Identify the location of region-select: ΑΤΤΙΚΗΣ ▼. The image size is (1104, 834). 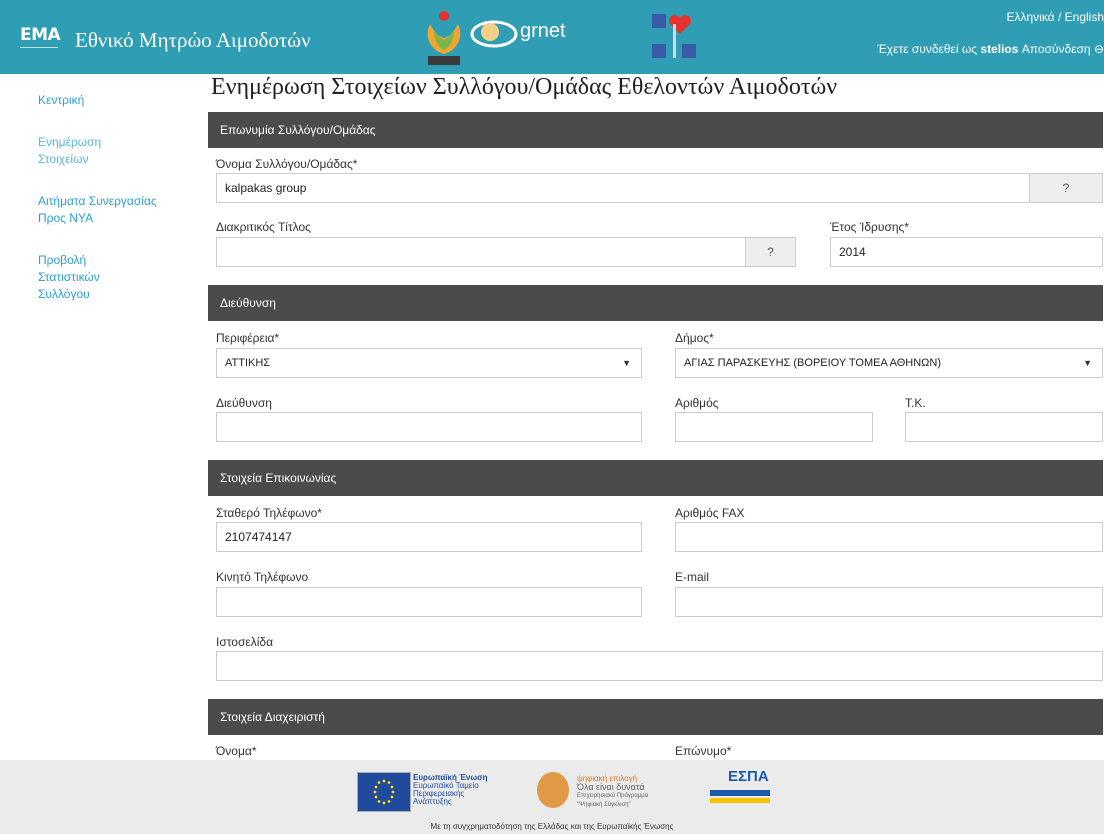
(429, 363).